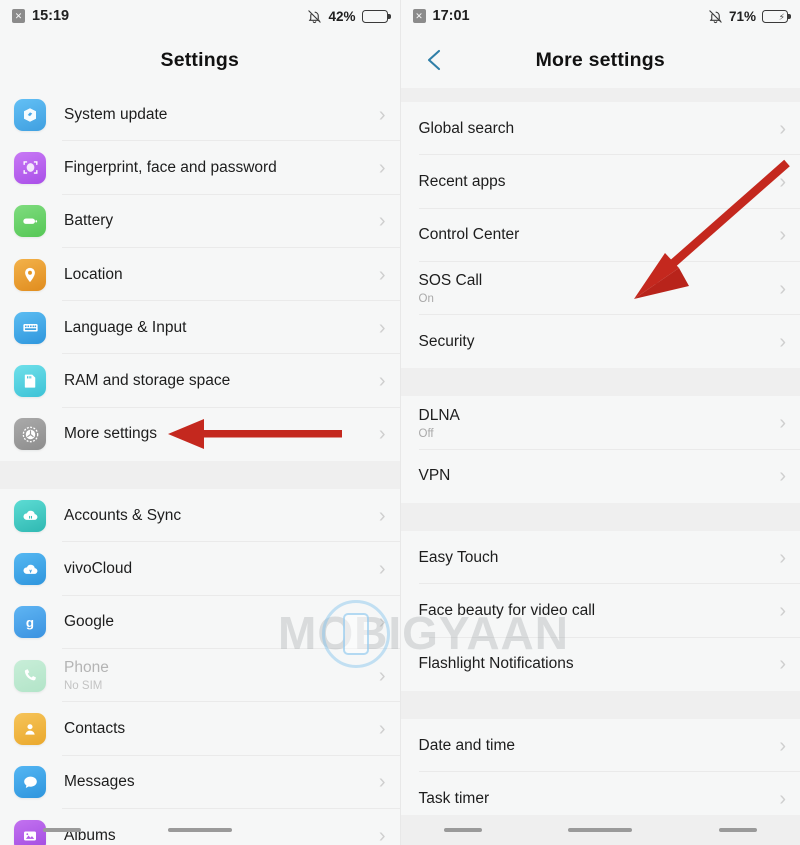  Describe the element at coordinates (600, 476) in the screenshot. I see `list-item-vpn: VPN ›` at that location.